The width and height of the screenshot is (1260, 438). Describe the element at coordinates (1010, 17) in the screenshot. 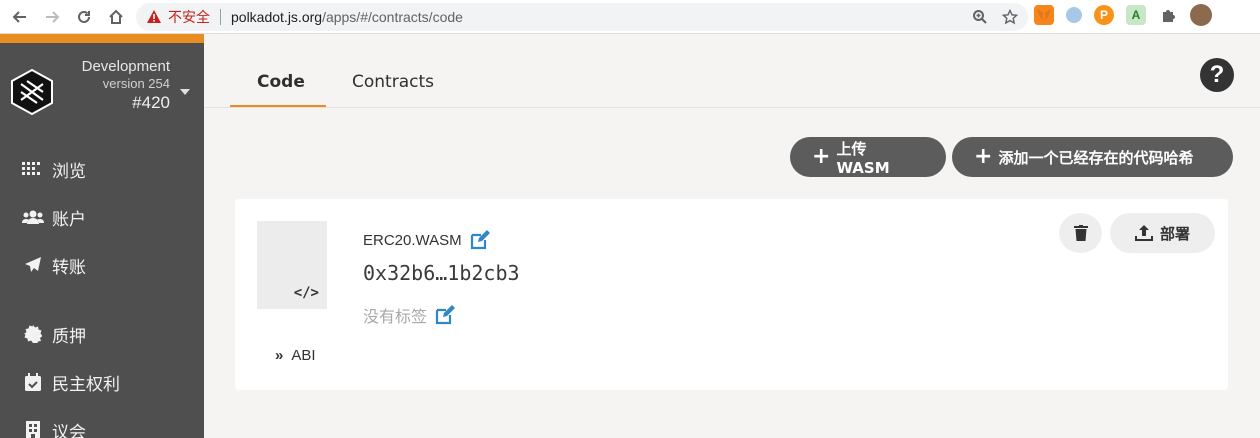

I see `bookmark-star-icon` at that location.